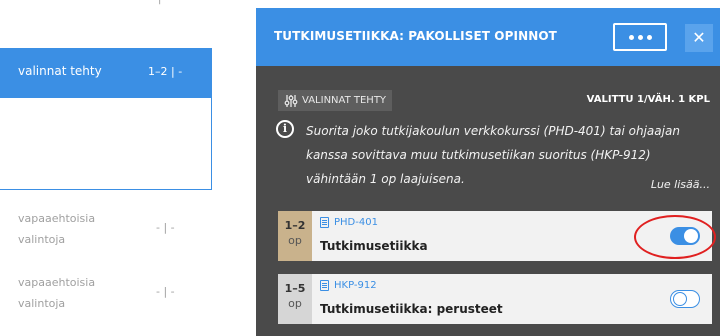 Image resolution: width=720 pixels, height=336 pixels. I want to click on credits-value: 1–5, so click(295, 288).